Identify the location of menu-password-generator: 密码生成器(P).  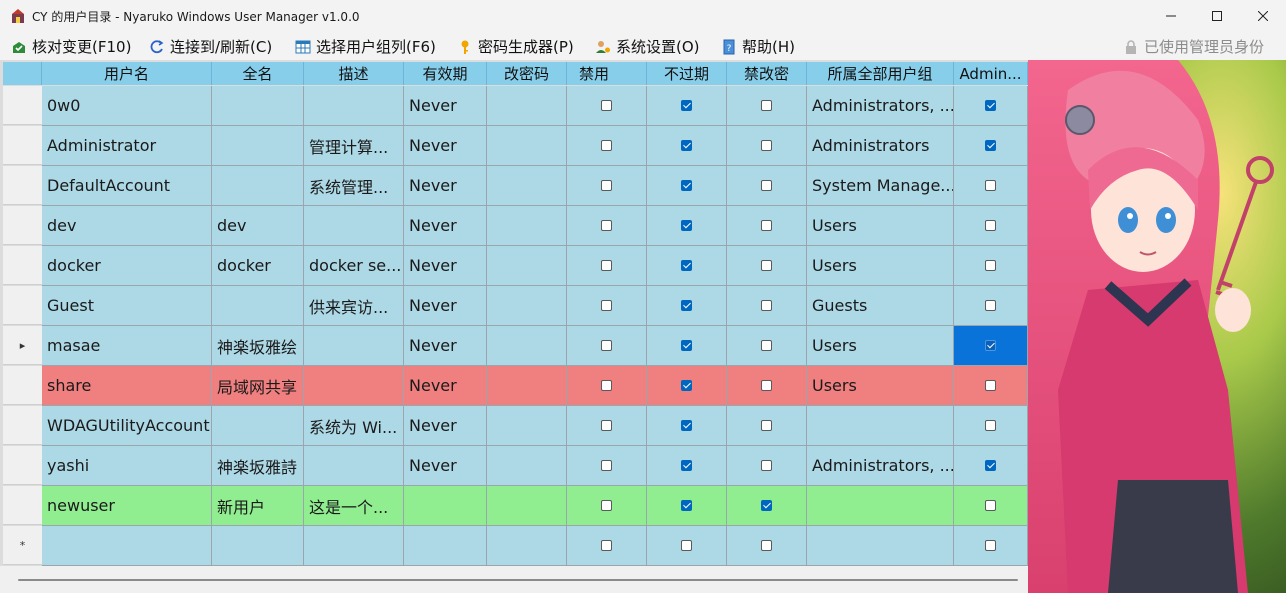
(515, 46).